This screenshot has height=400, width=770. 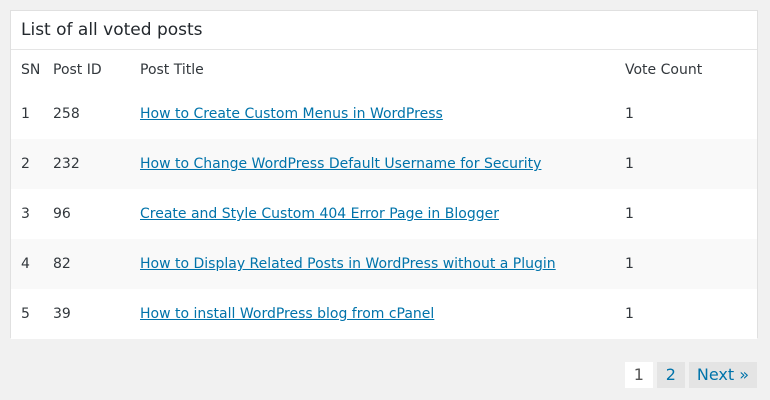 I want to click on row-post-id: 39, so click(x=62, y=314).